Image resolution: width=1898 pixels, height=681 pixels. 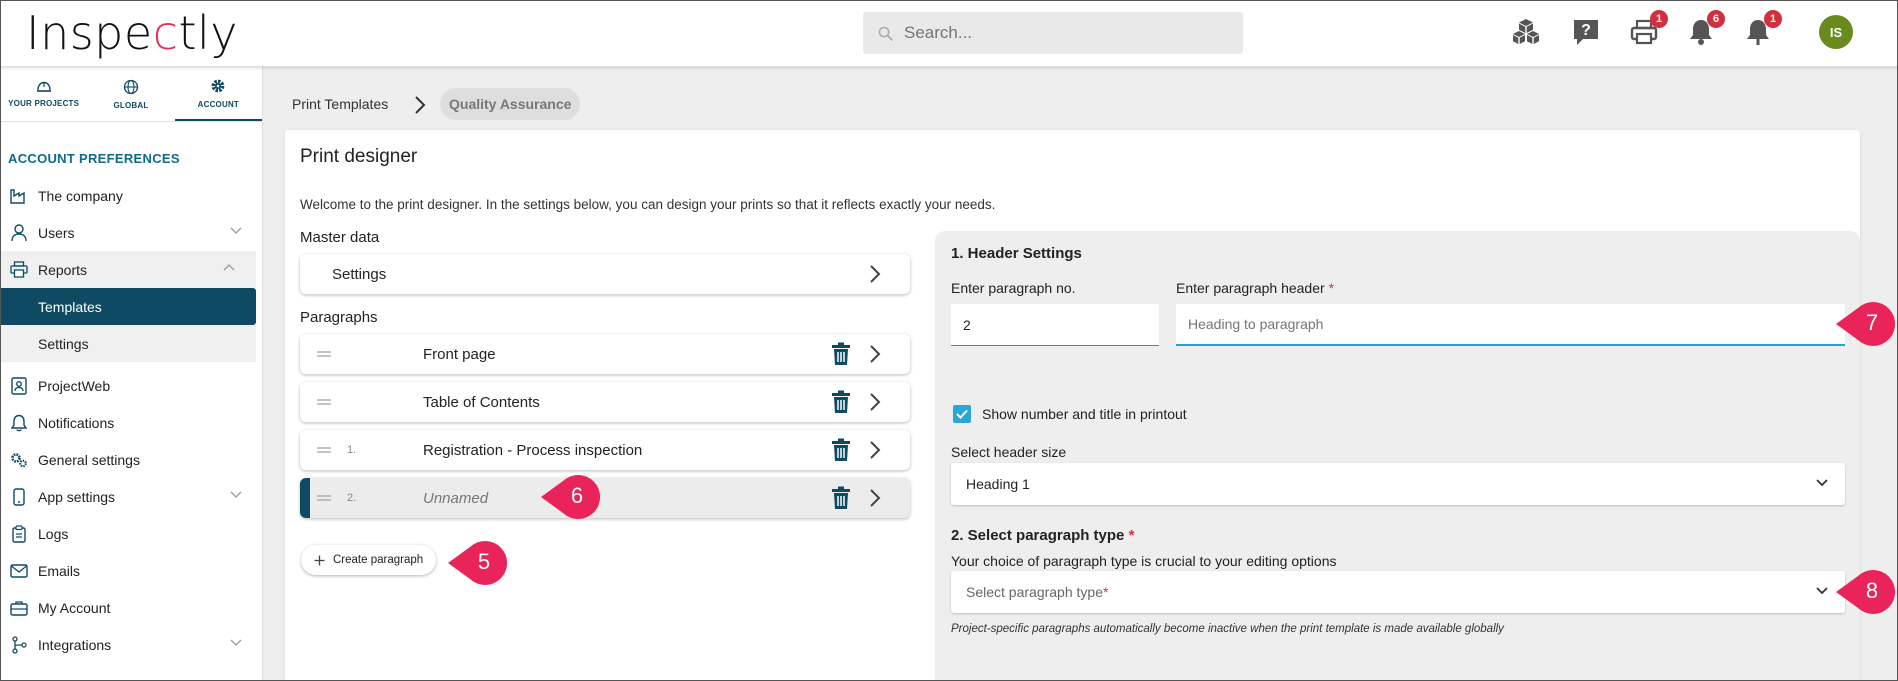 I want to click on user-icon, so click(x=19, y=232).